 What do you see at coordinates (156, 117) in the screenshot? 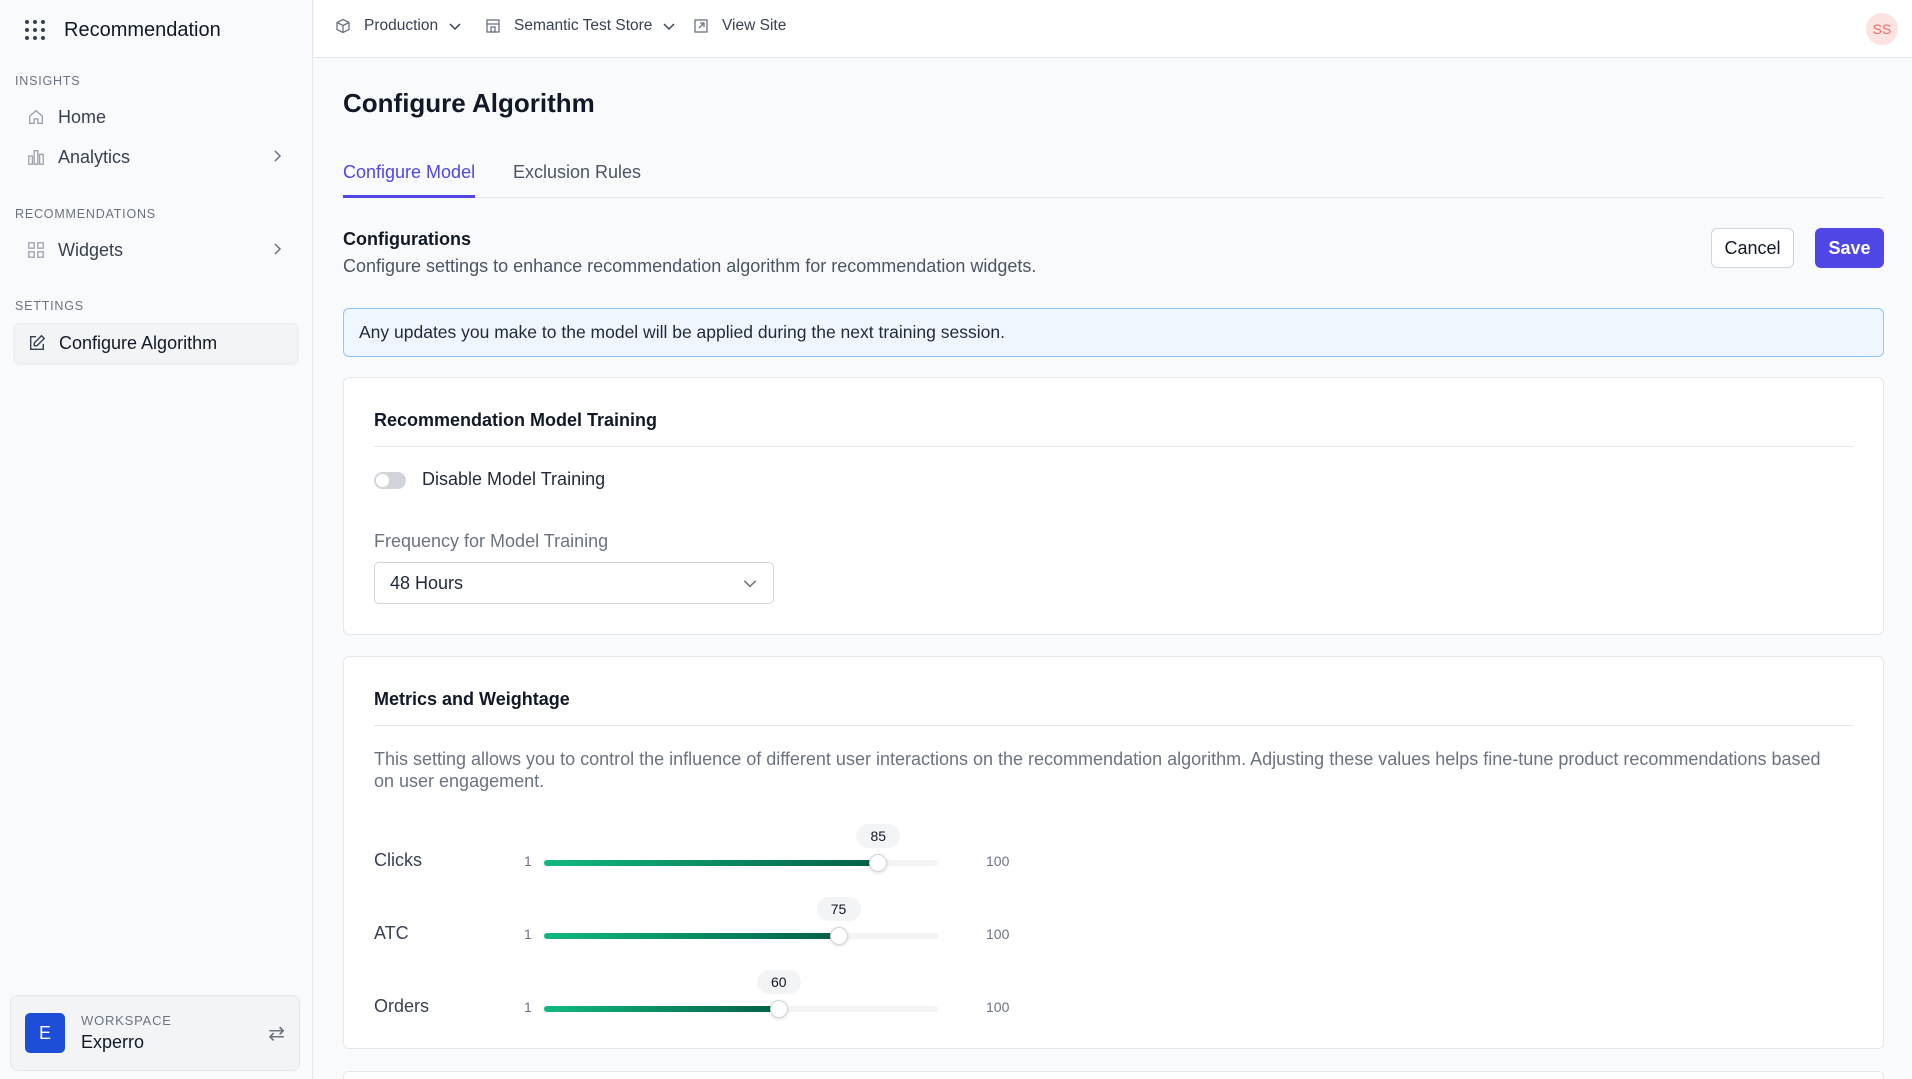
I see `sidebar-item-home: Home` at bounding box center [156, 117].